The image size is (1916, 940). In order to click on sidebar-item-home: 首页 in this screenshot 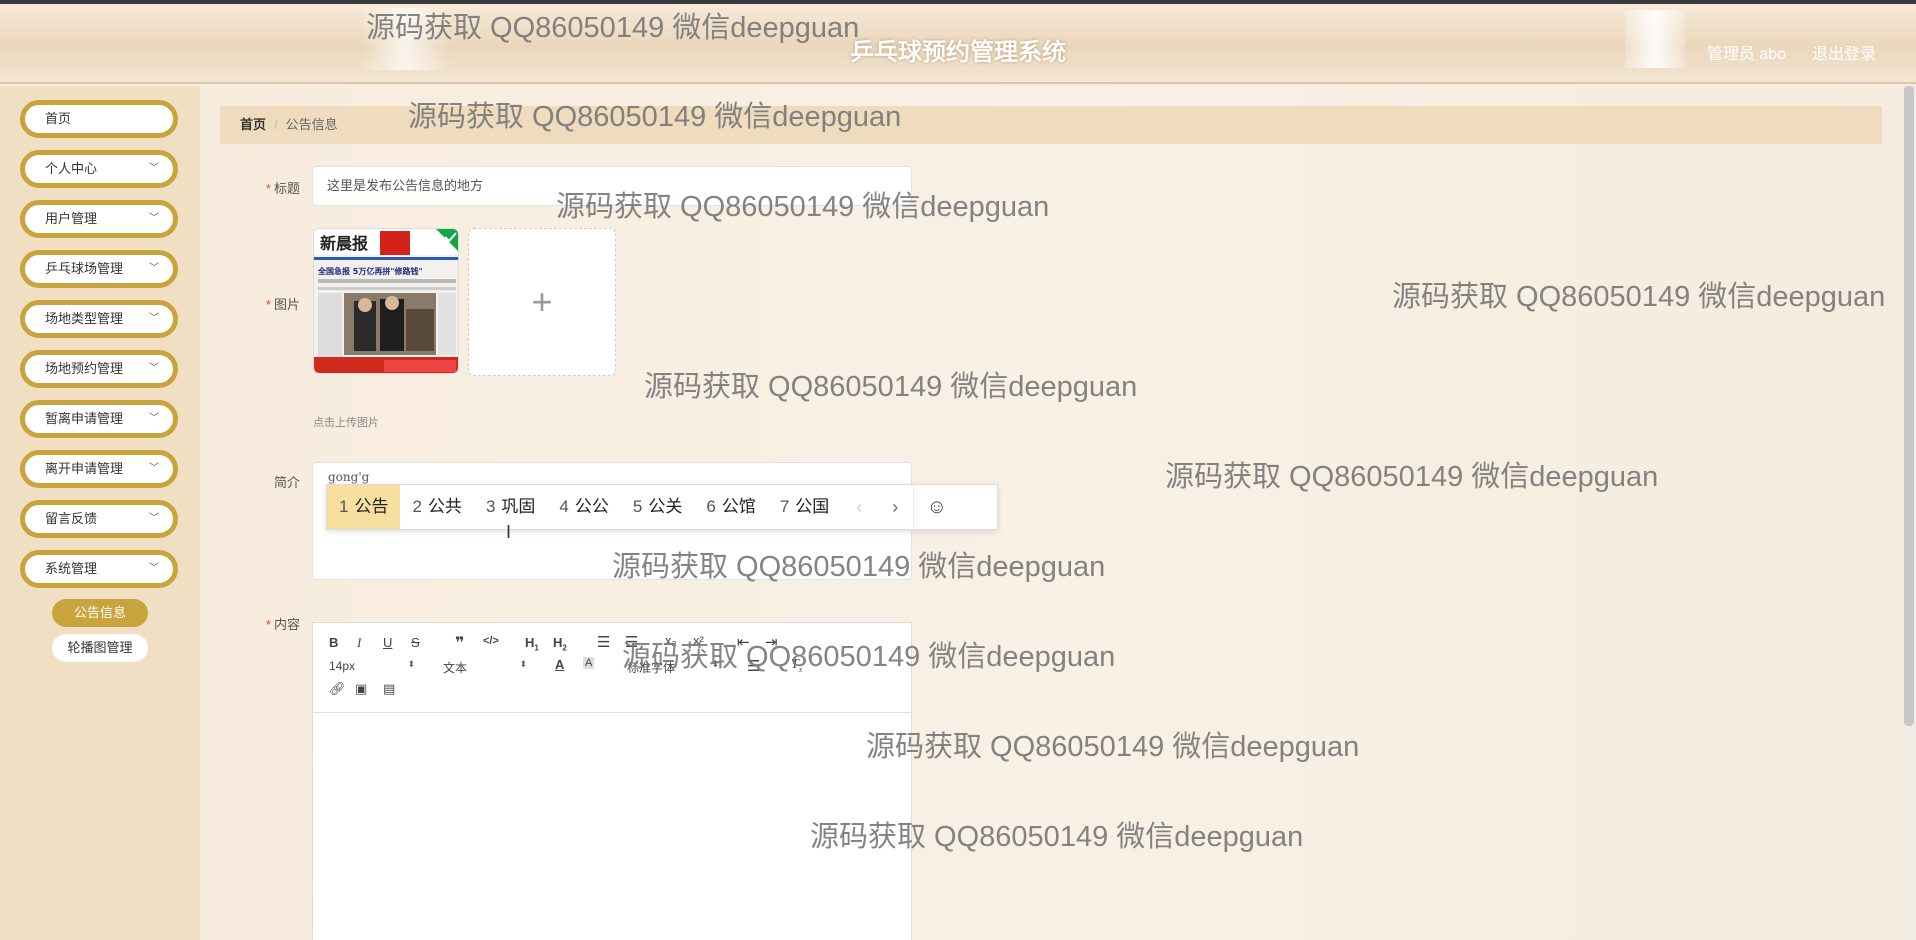, I will do `click(99, 119)`.